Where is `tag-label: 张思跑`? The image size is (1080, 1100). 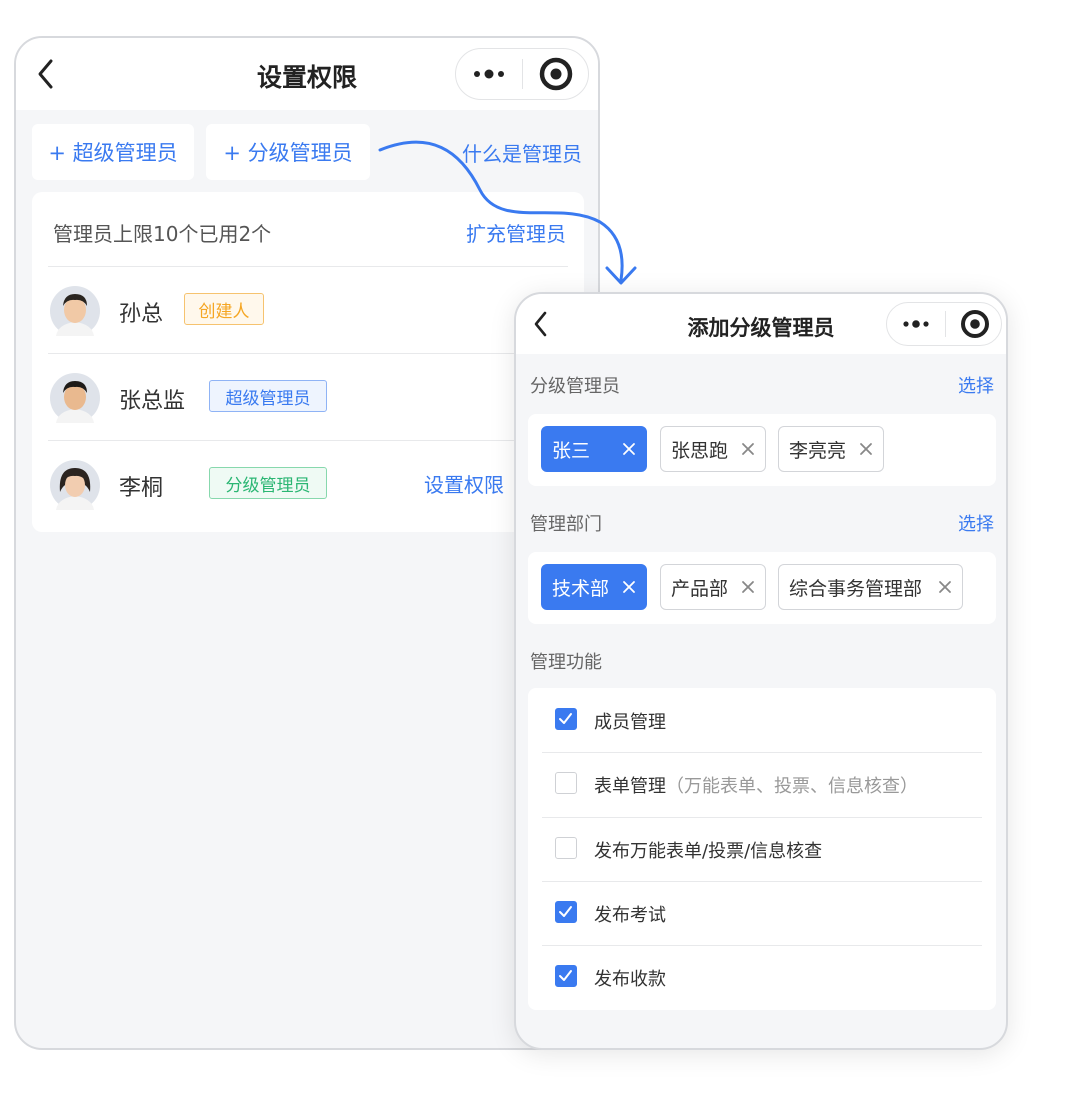
tag-label: 张思跑 is located at coordinates (700, 450).